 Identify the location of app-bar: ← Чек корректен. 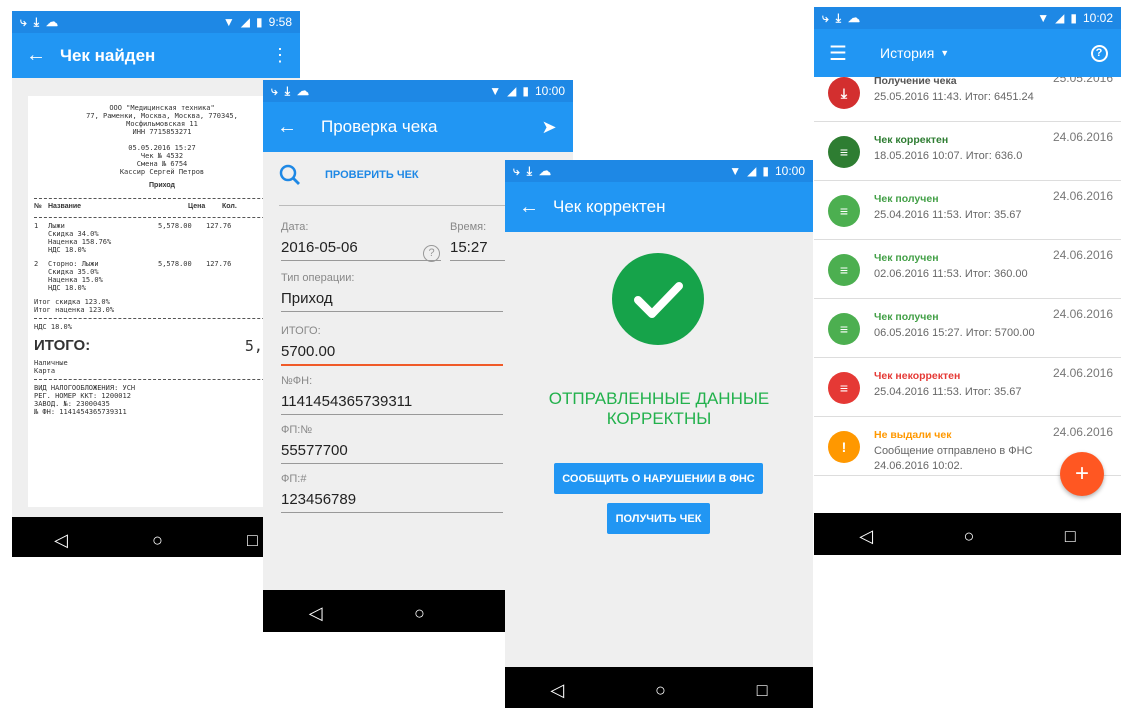
(659, 207).